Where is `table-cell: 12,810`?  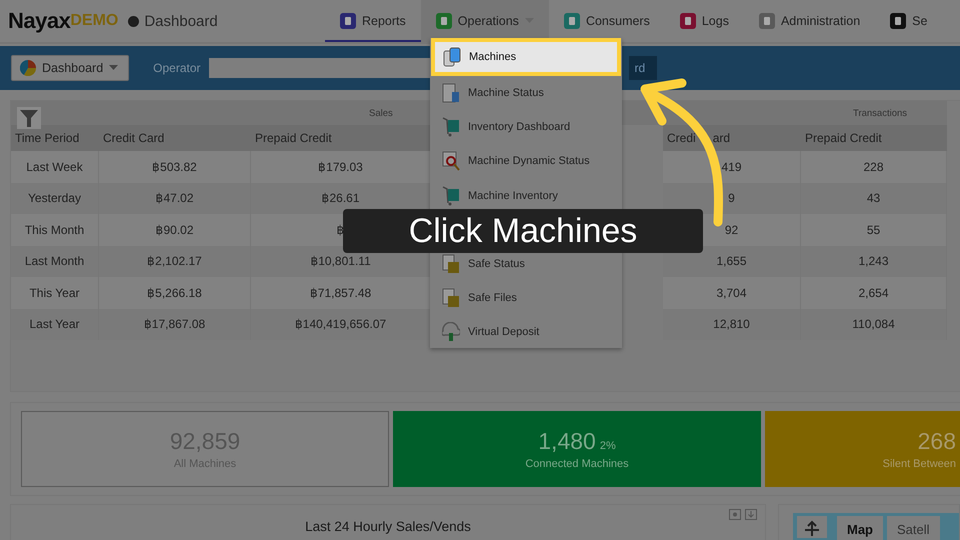 table-cell: 12,810 is located at coordinates (732, 324).